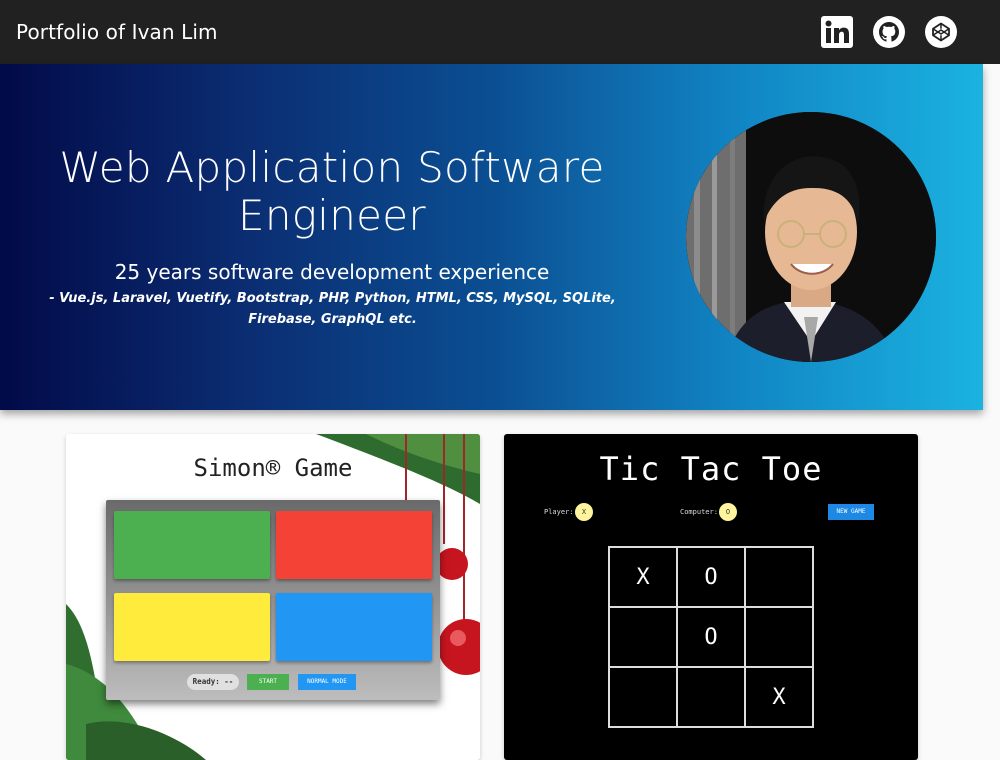 This screenshot has height=760, width=1000. I want to click on tictactoe-title: Tic Tac Toe, so click(711, 469).